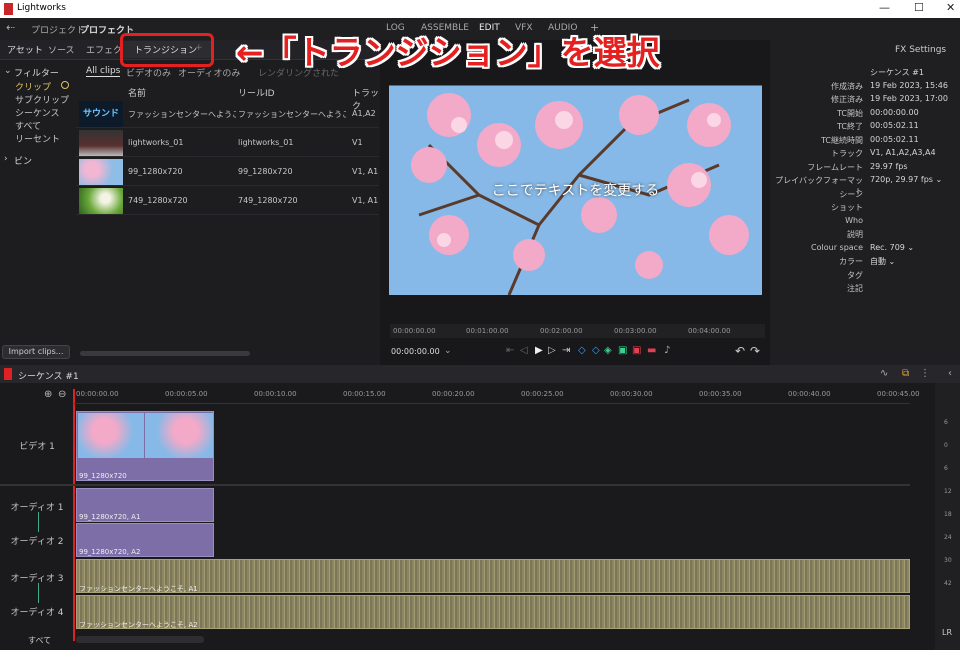  I want to click on minimize-icon: —, so click(884, 7).